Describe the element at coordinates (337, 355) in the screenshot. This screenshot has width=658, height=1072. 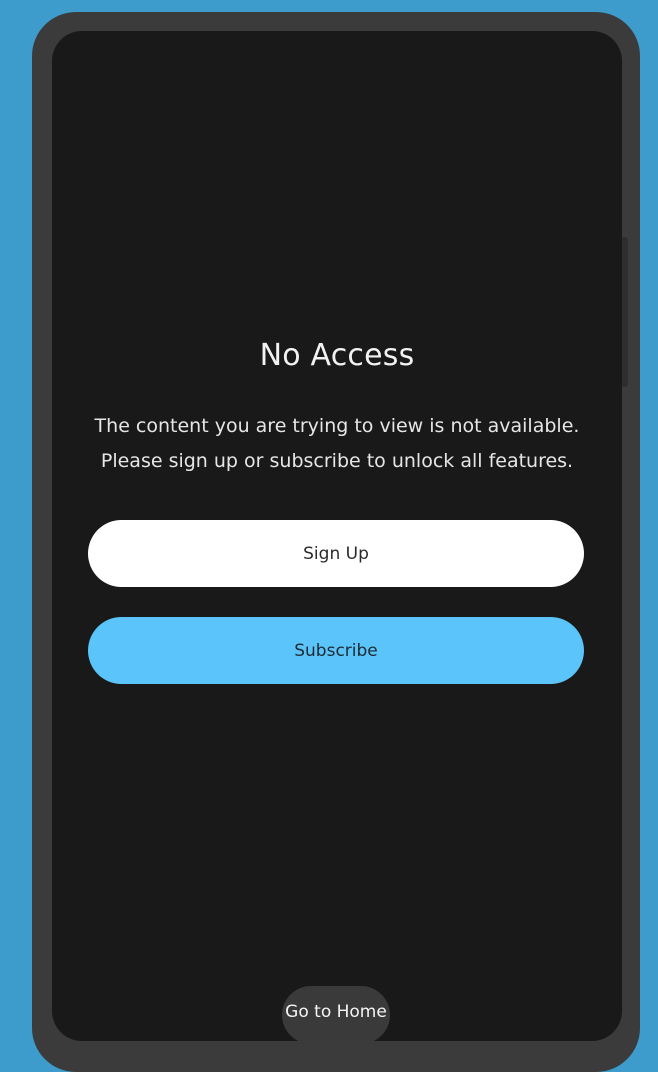
I see `page-title: No Access` at that location.